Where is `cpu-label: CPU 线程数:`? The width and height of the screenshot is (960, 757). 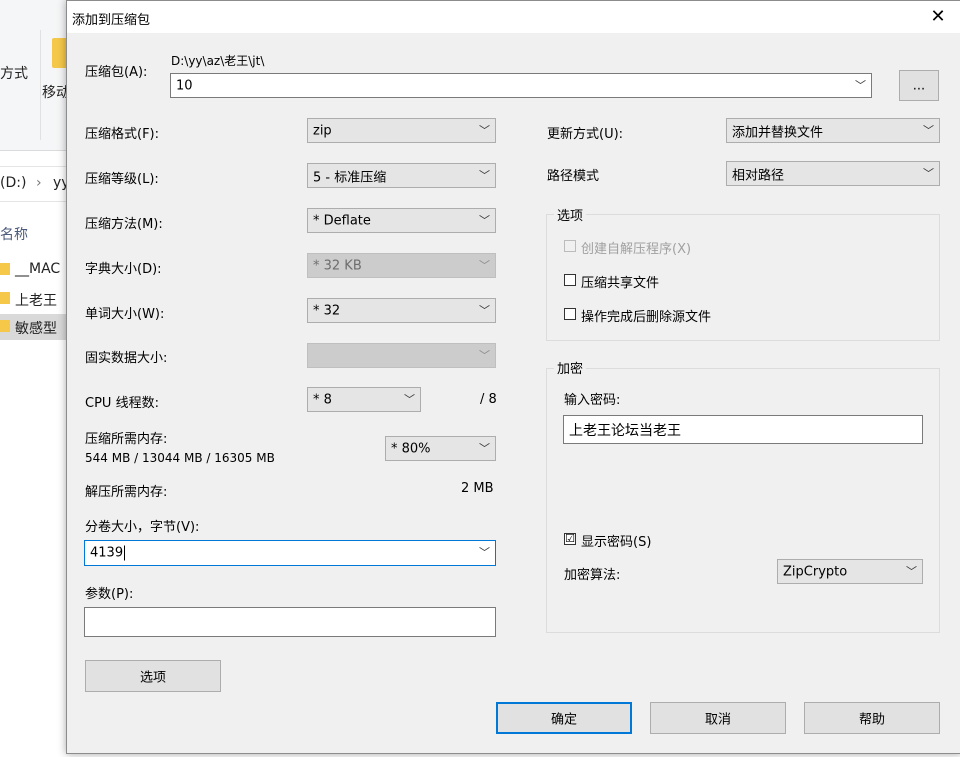
cpu-label: CPU 线程数: is located at coordinates (122, 403).